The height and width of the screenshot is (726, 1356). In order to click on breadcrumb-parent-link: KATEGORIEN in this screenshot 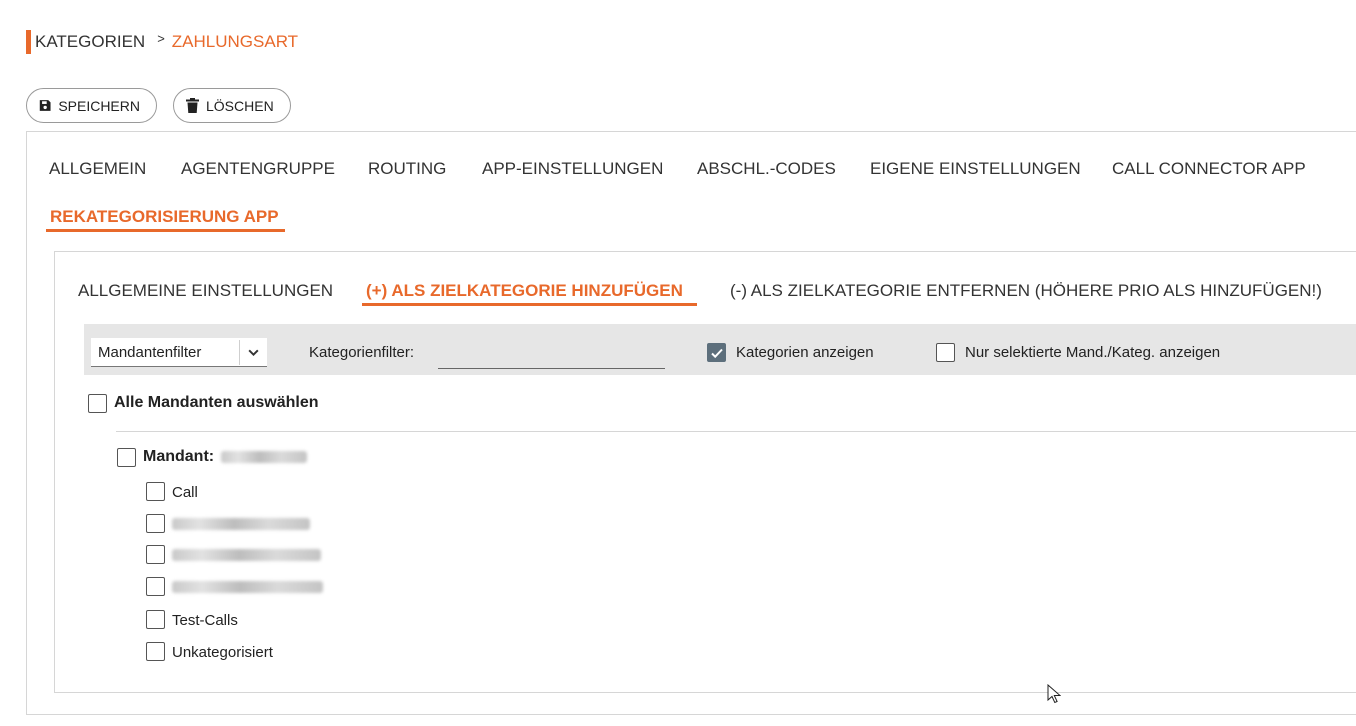, I will do `click(90, 42)`.